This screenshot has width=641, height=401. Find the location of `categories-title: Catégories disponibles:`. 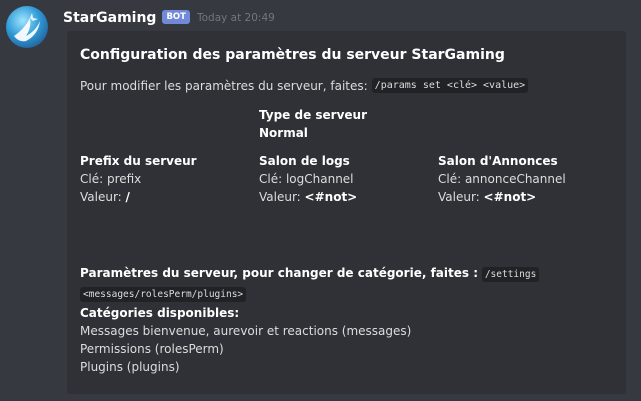

categories-title: Catégories disponibles: is located at coordinates (160, 313).